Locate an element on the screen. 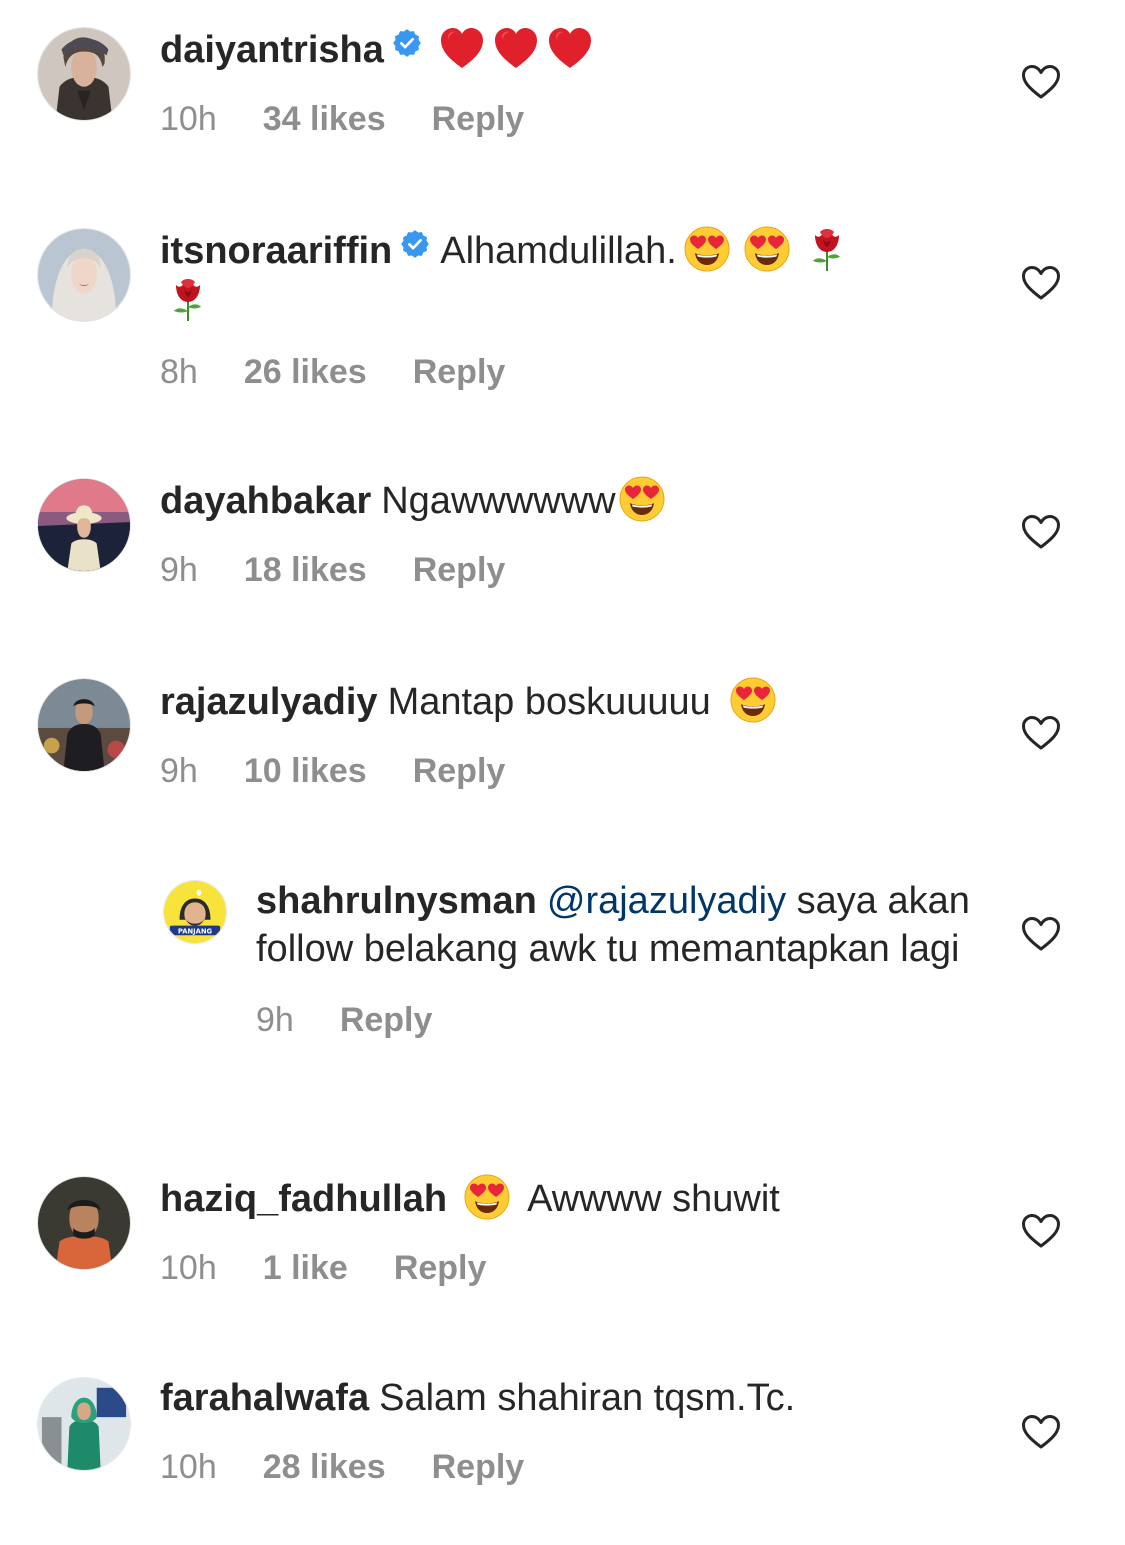 This screenshot has width=1125, height=1545. comment-text: rajazulyadiy Mantap boskuuuuu is located at coordinates (570, 701).